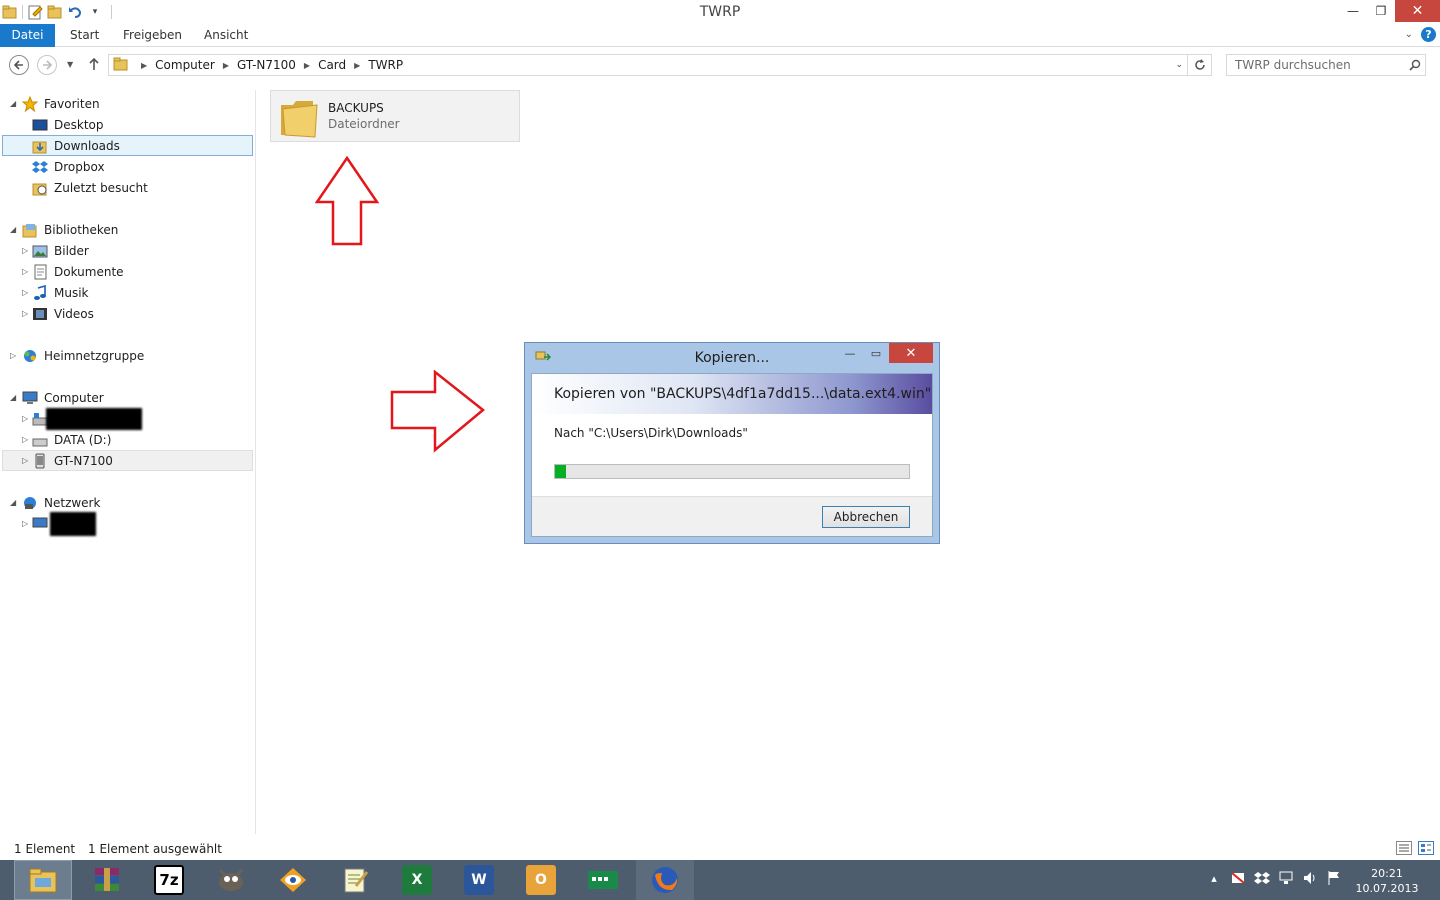  What do you see at coordinates (1426, 848) in the screenshot?
I see `tiles-view-icon` at bounding box center [1426, 848].